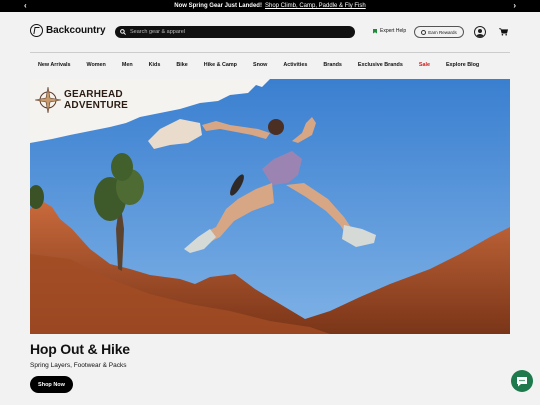 The height and width of the screenshot is (405, 540). I want to click on rewards-icon, so click(424, 32).